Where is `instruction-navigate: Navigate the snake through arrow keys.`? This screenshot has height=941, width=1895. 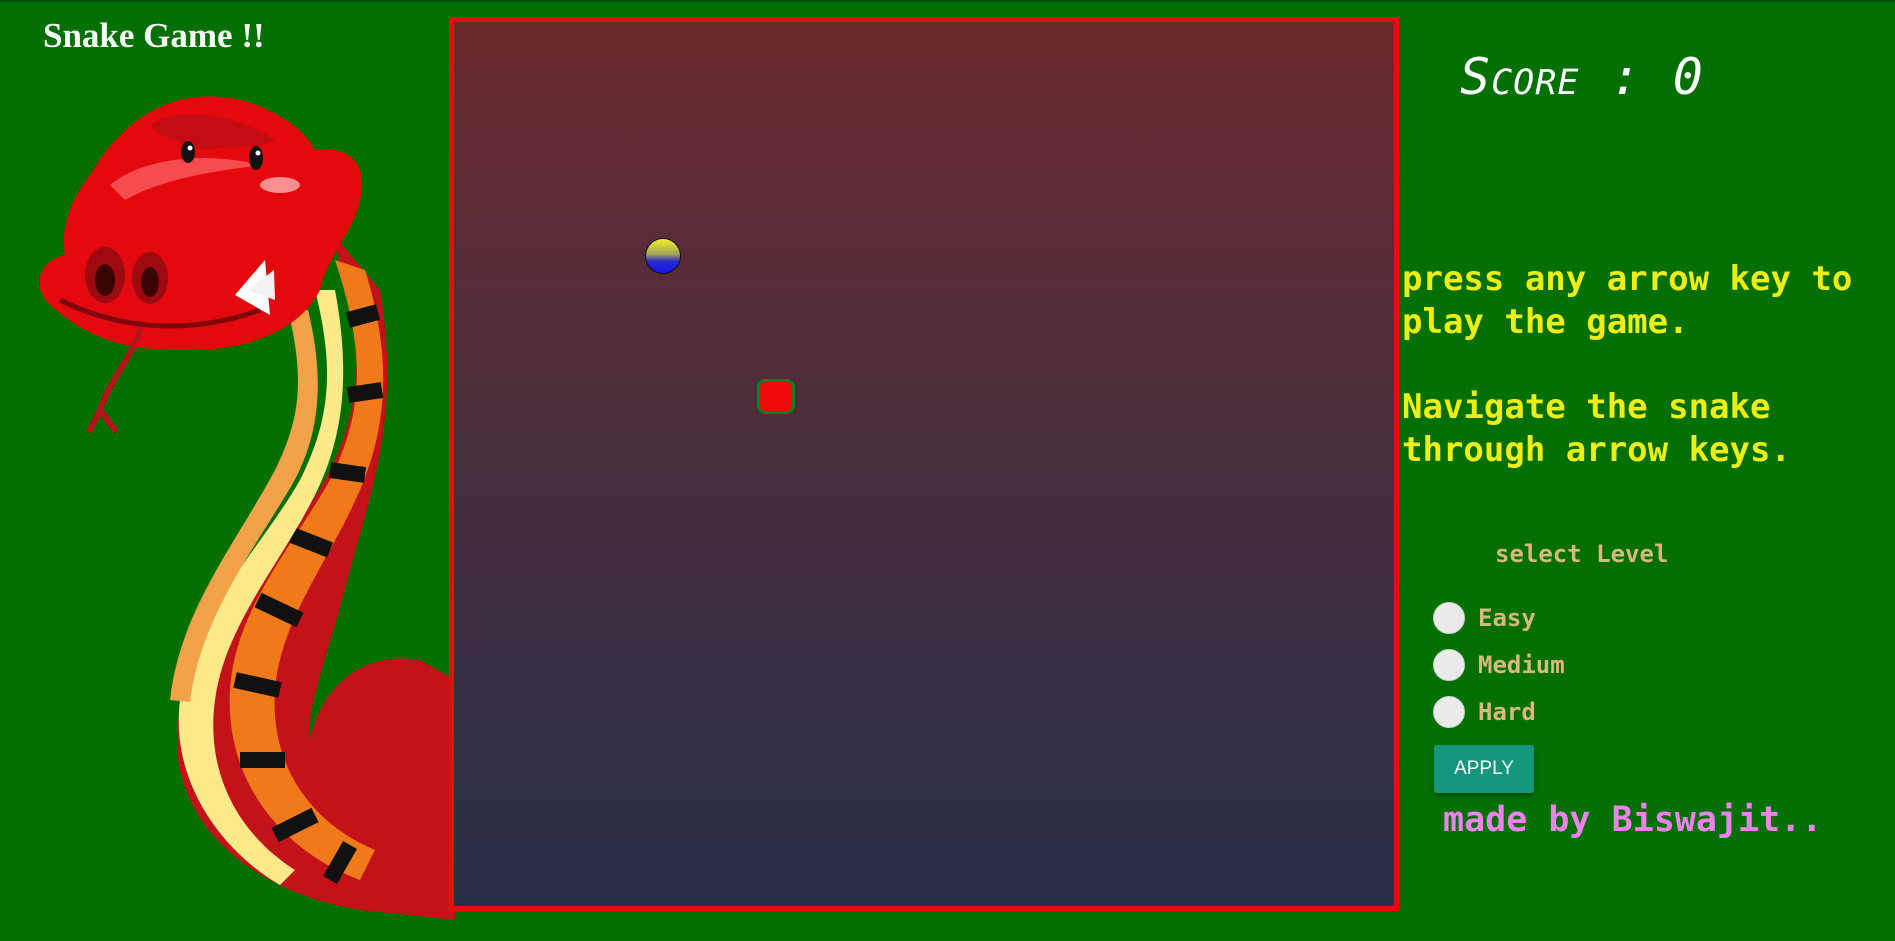 instruction-navigate: Navigate the snake through arrow keys. is located at coordinates (1596, 428).